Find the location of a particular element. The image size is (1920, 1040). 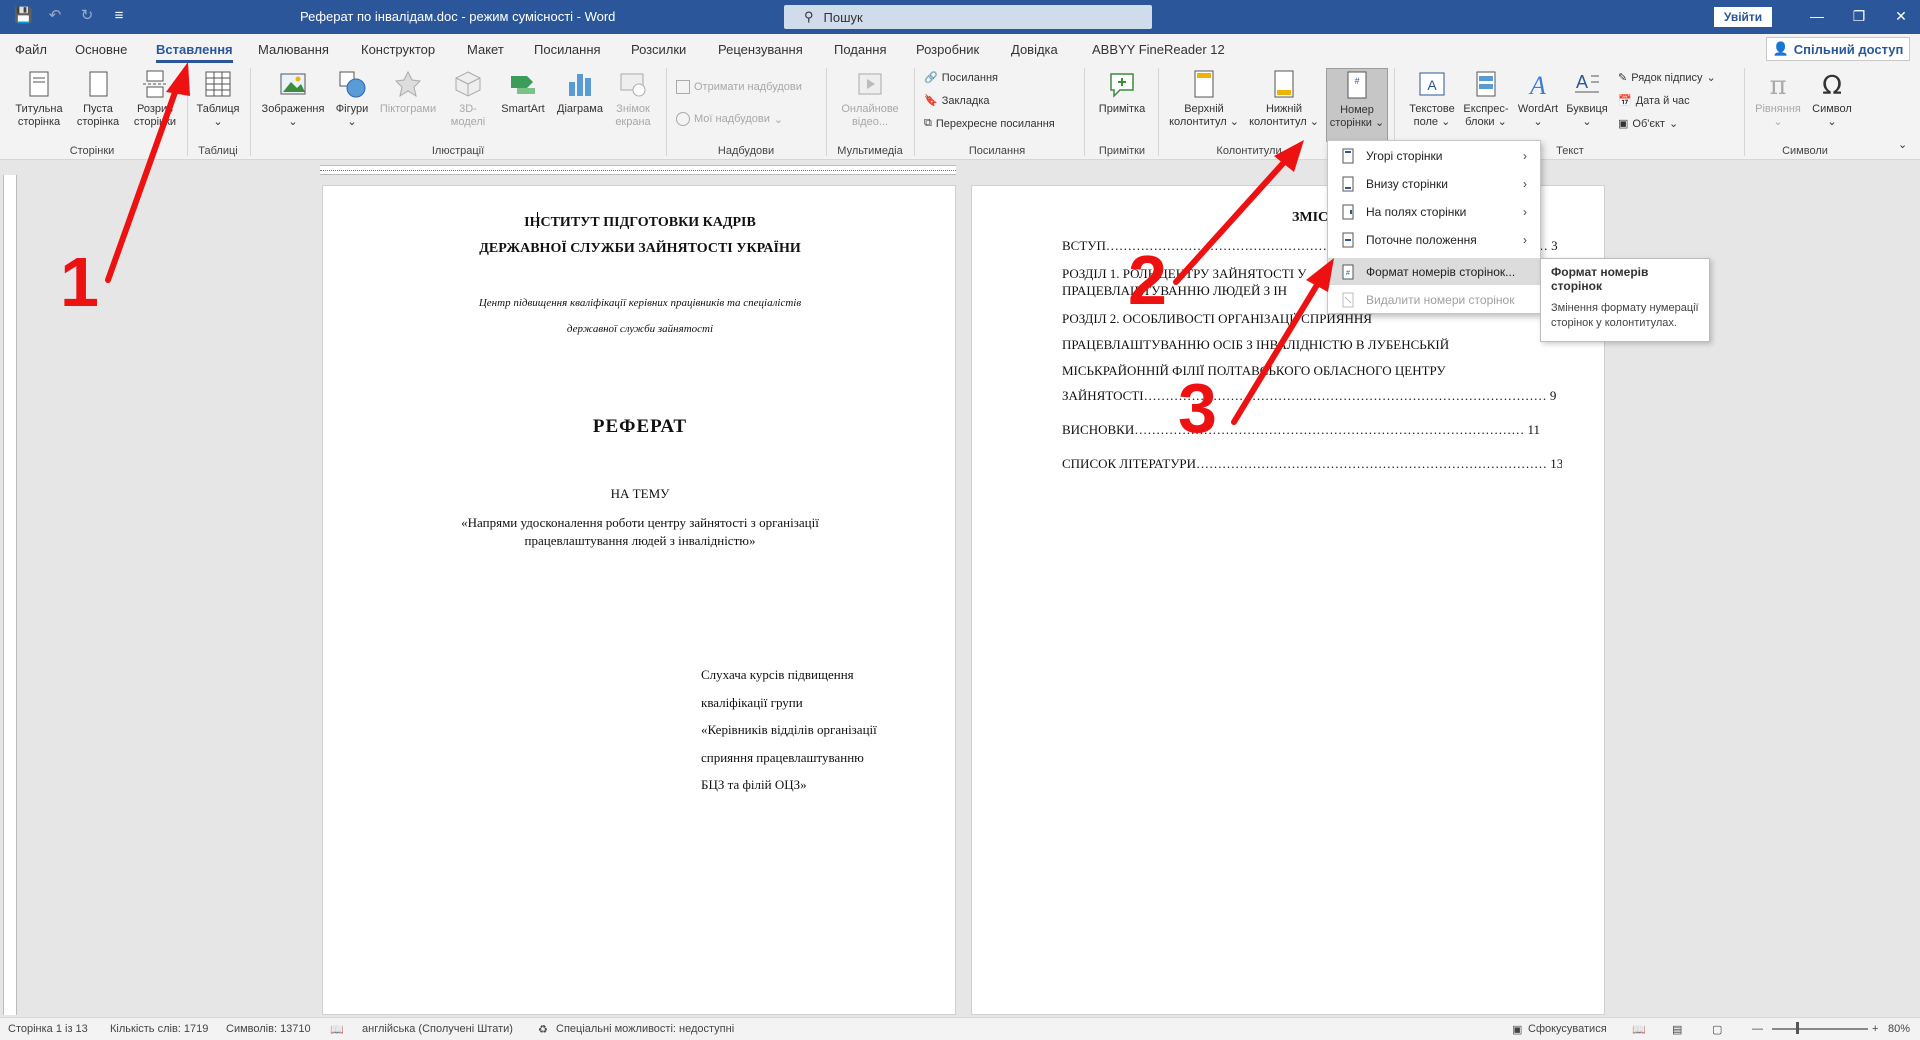

wordart-button: A WordArt ⌄ is located at coordinates (1538, 98).